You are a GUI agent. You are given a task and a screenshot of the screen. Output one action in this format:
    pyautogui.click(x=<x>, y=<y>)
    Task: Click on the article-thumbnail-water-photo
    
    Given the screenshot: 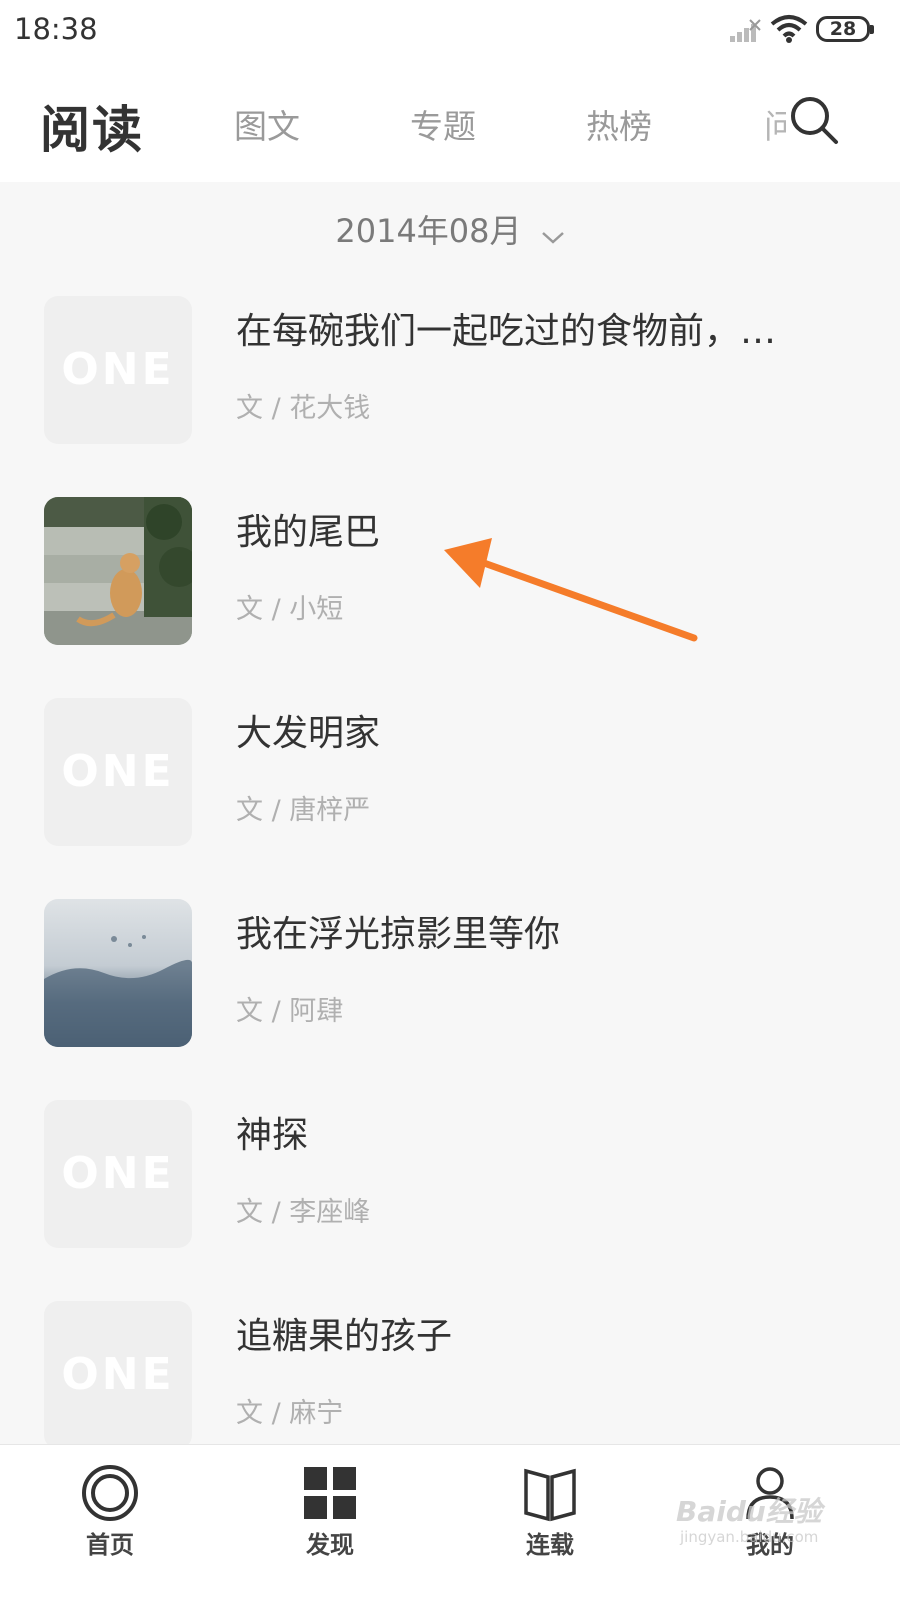 What is the action you would take?
    pyautogui.click(x=118, y=973)
    